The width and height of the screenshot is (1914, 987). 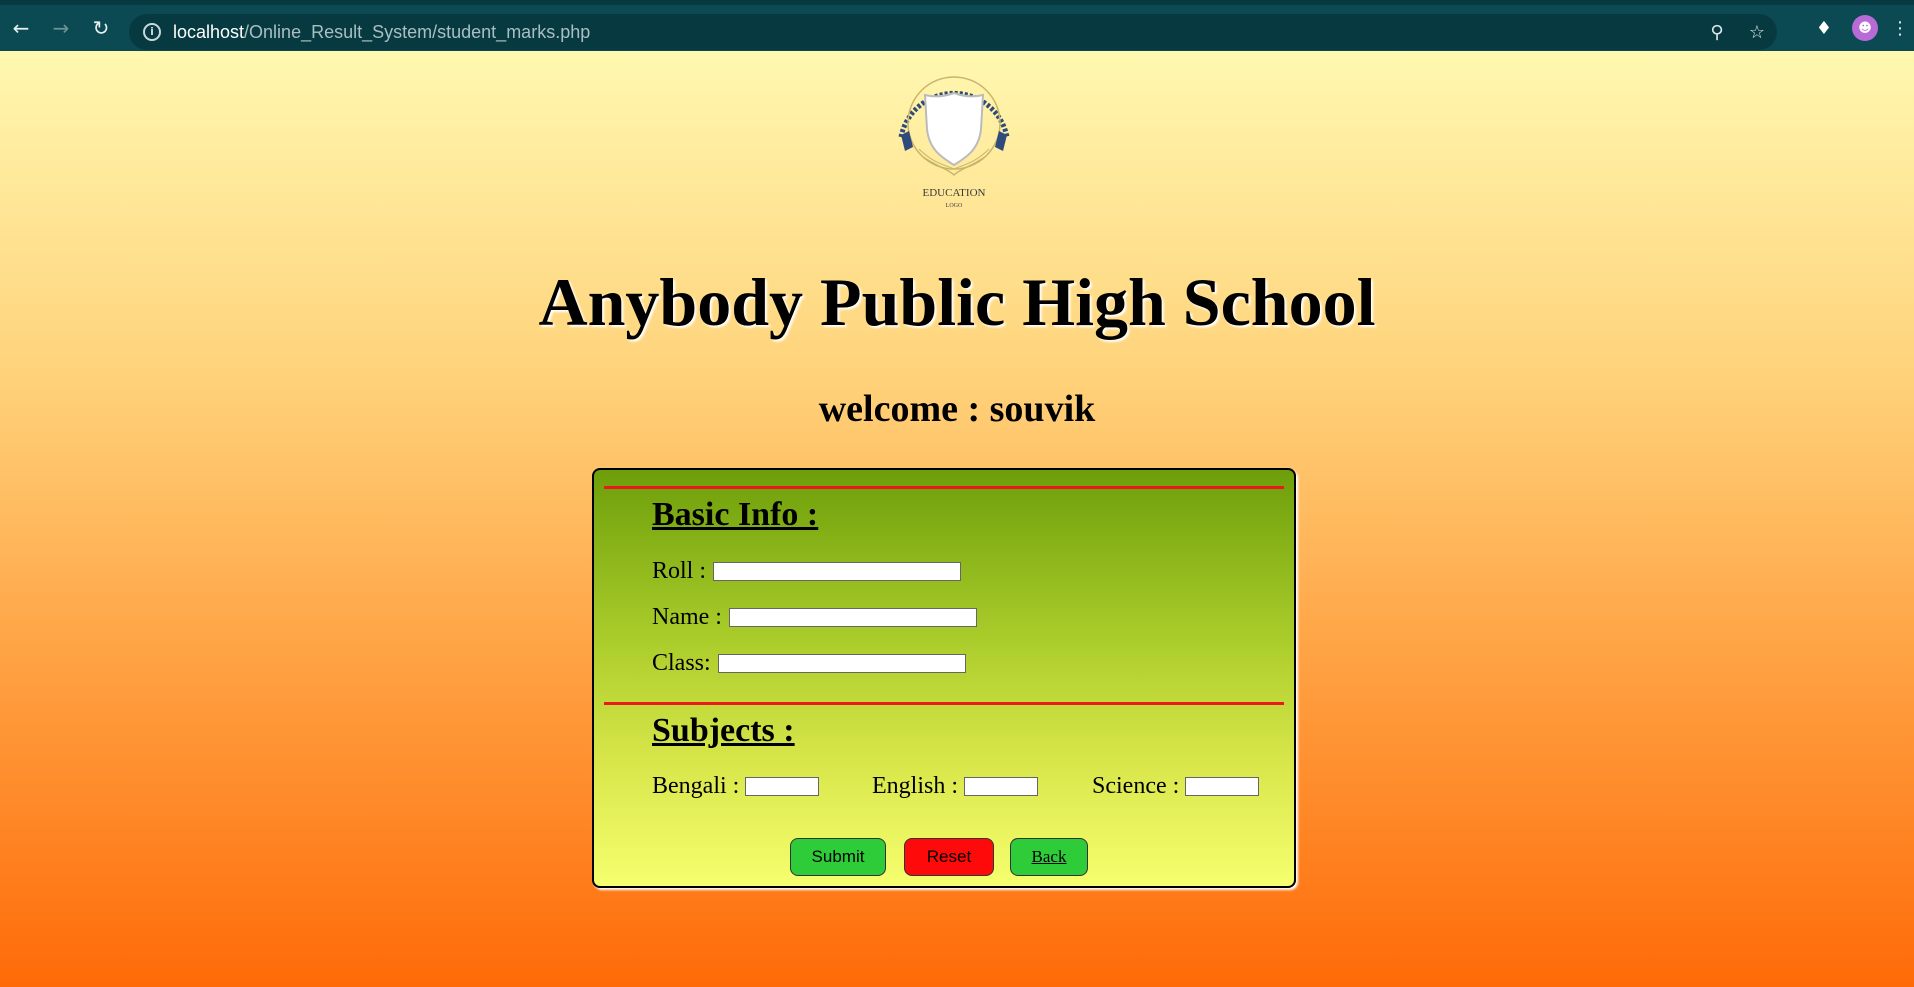 I want to click on roll-row: Roll :, so click(x=807, y=571).